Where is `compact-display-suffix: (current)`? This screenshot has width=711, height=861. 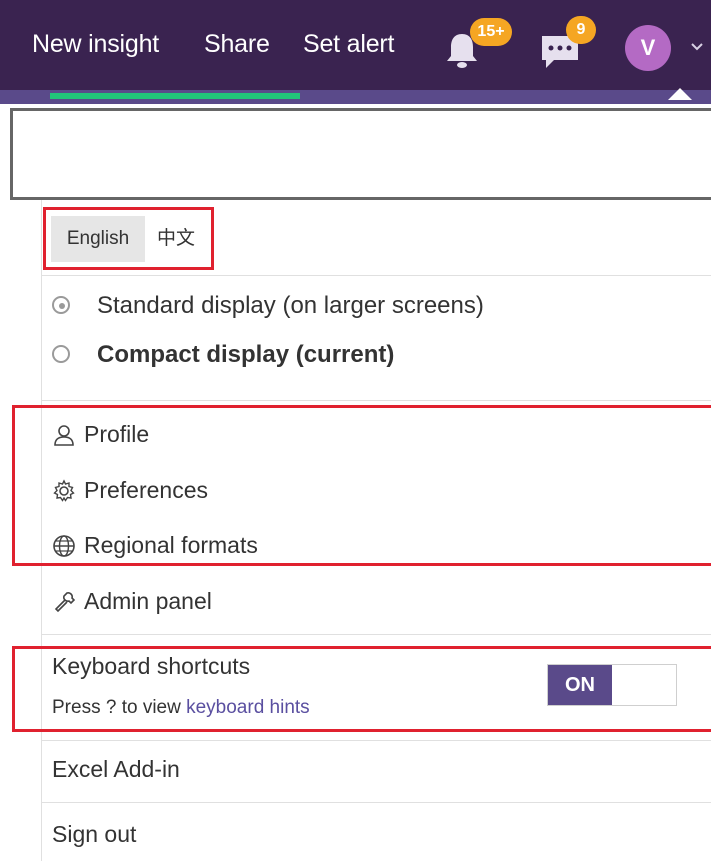 compact-display-suffix: (current) is located at coordinates (342, 354).